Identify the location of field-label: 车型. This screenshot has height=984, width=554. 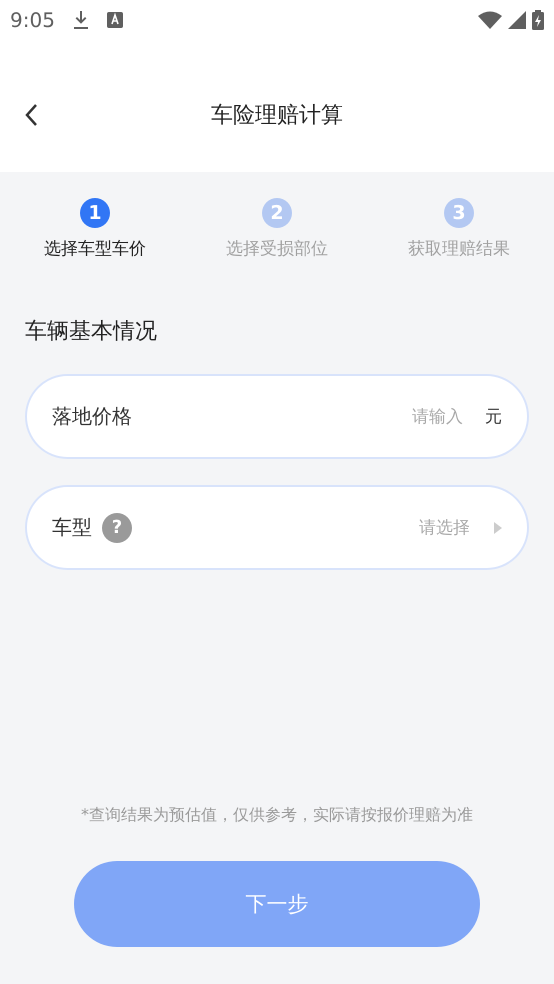
(72, 527).